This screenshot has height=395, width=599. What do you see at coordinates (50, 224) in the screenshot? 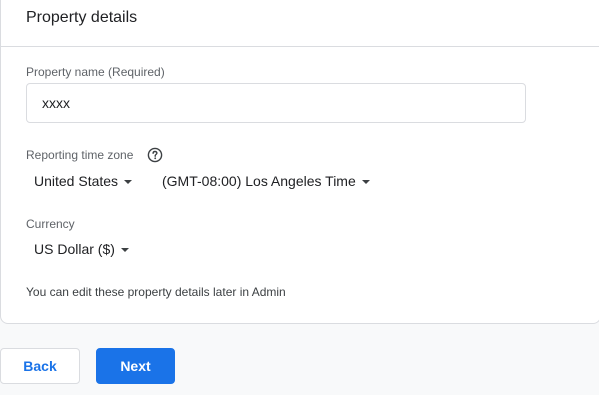
I see `currency-label: Currency` at bounding box center [50, 224].